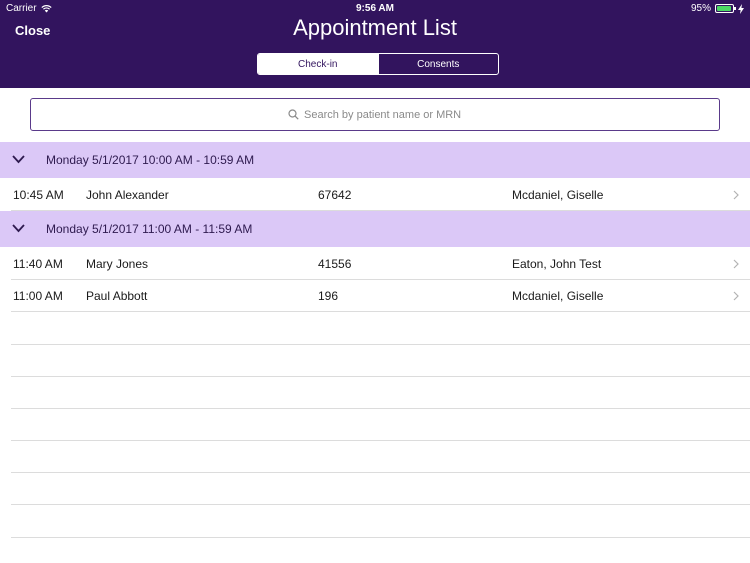 This screenshot has height=563, width=750. What do you see at coordinates (38, 195) in the screenshot?
I see `appointment-time: 10:45 AM` at bounding box center [38, 195].